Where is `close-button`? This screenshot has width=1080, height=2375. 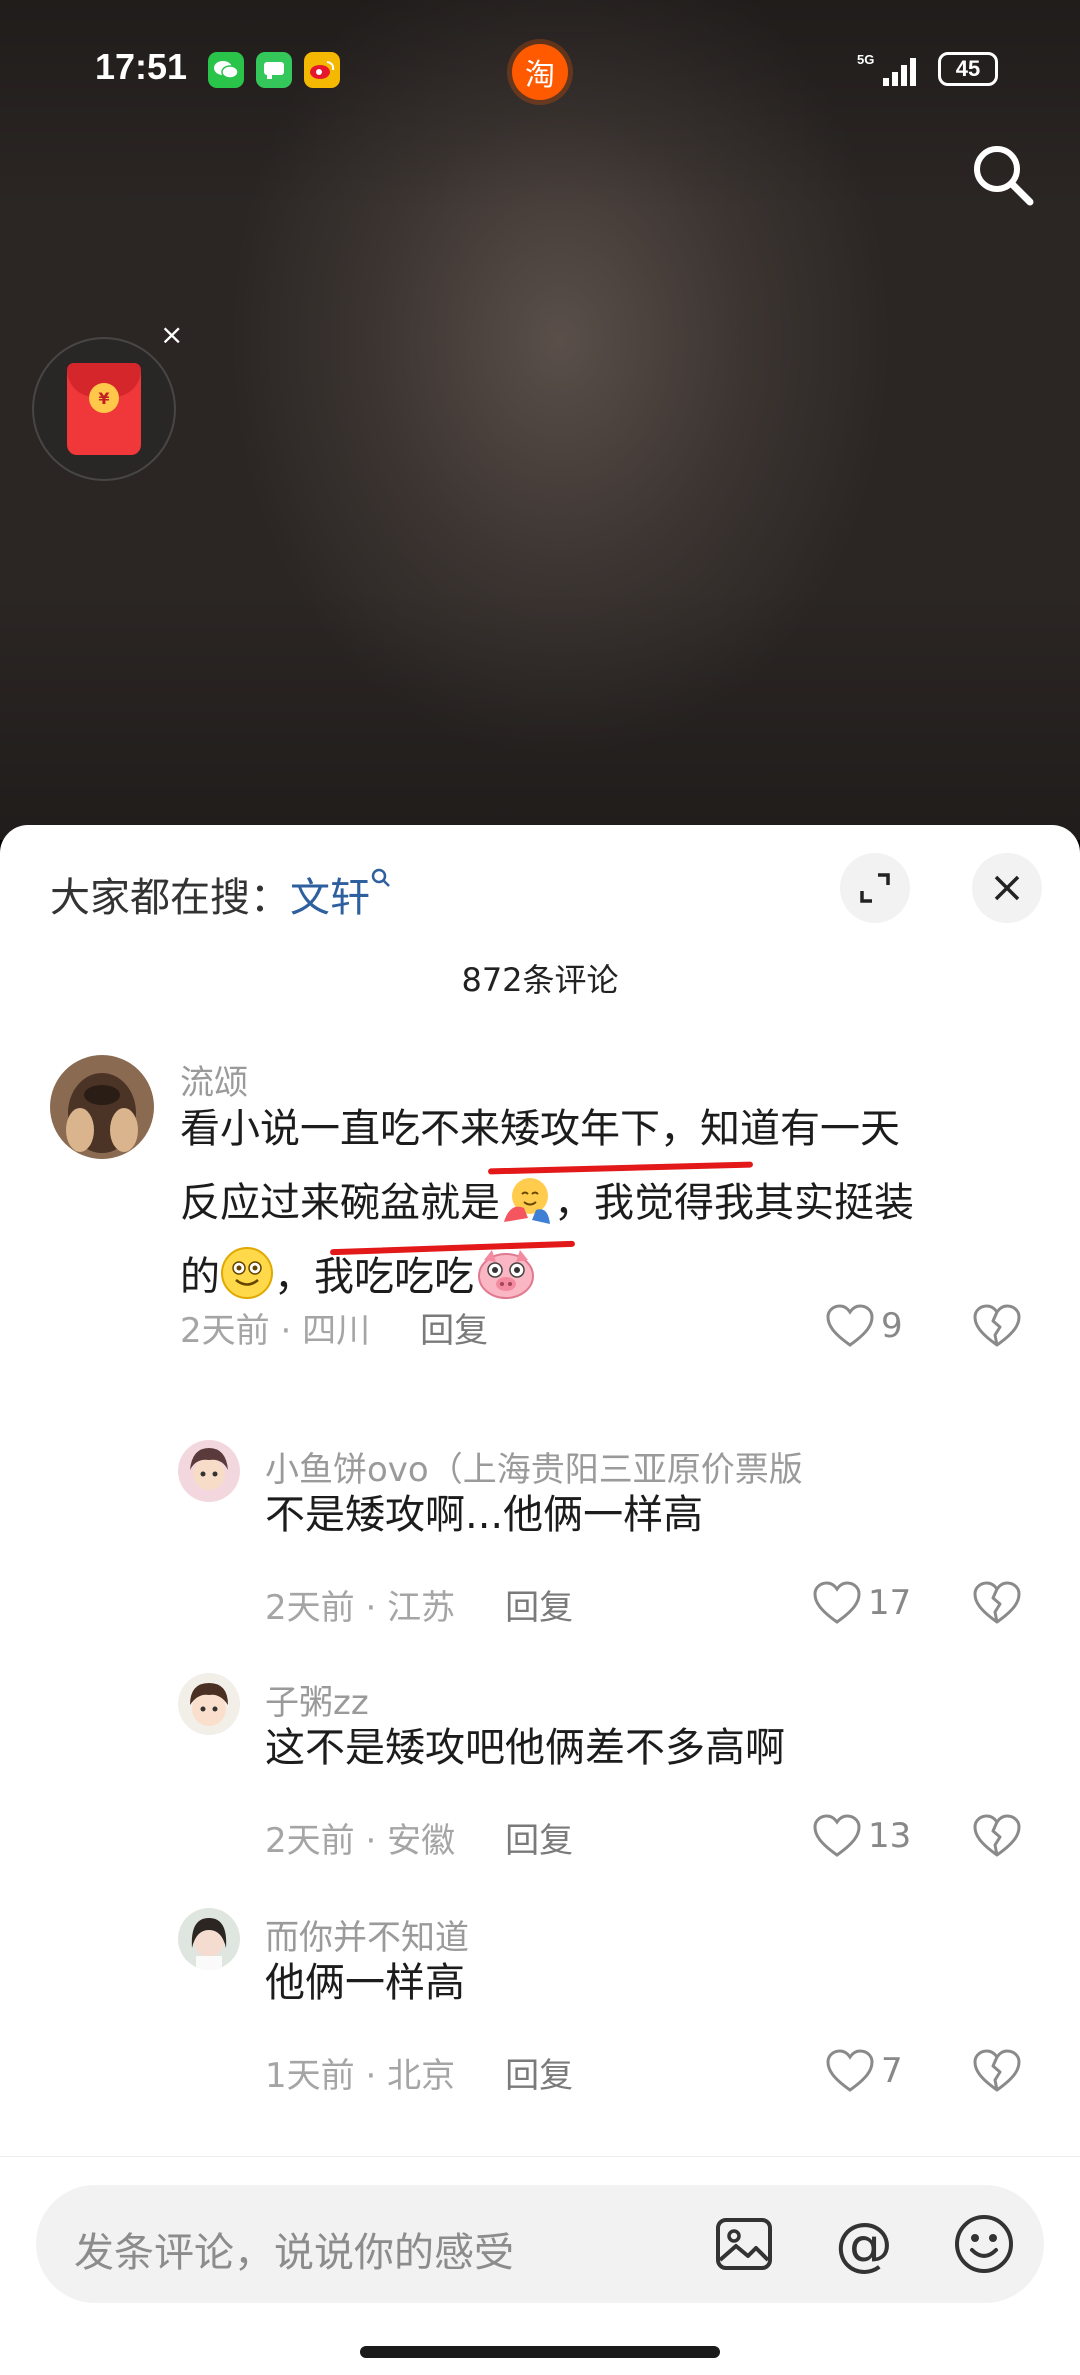
close-button is located at coordinates (1007, 888).